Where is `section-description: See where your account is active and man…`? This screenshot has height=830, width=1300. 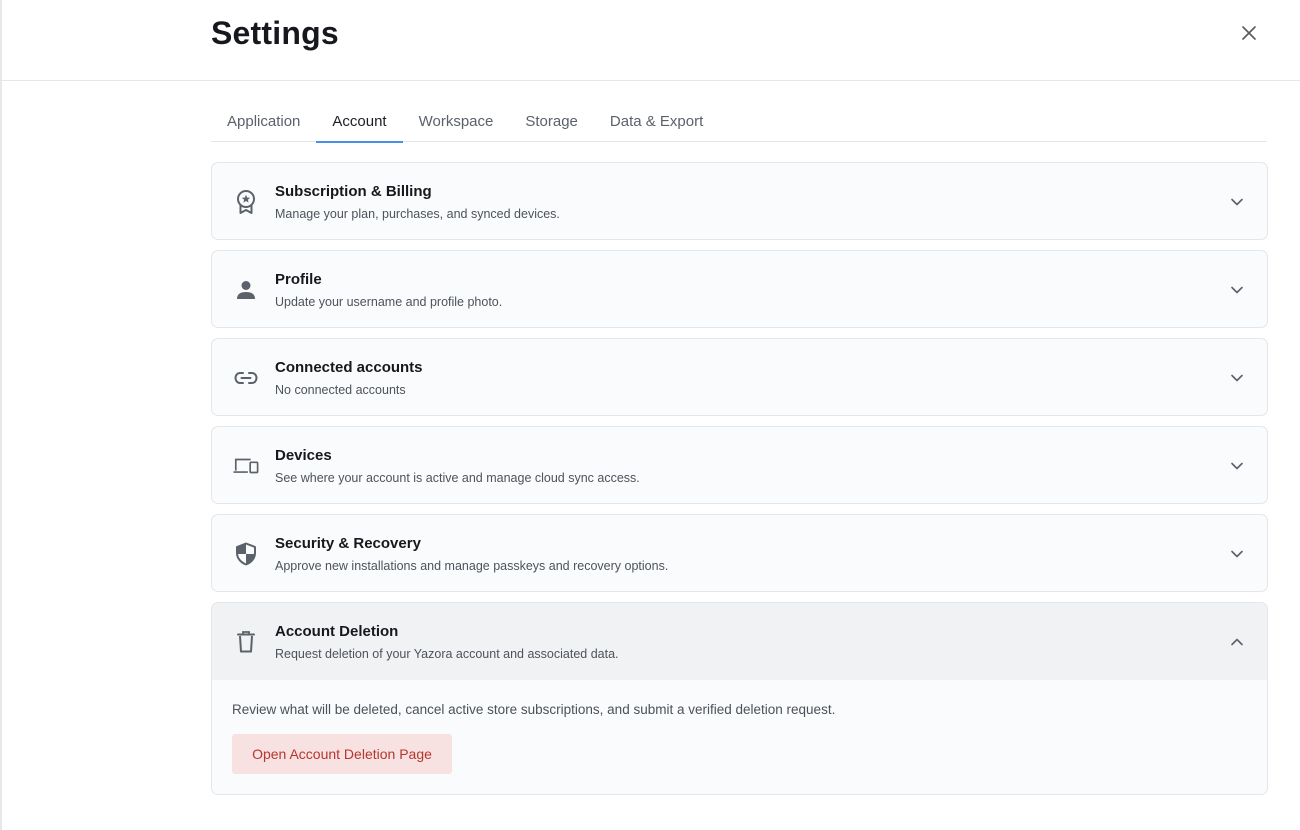
section-description: See where your account is active and man… is located at coordinates (457, 478).